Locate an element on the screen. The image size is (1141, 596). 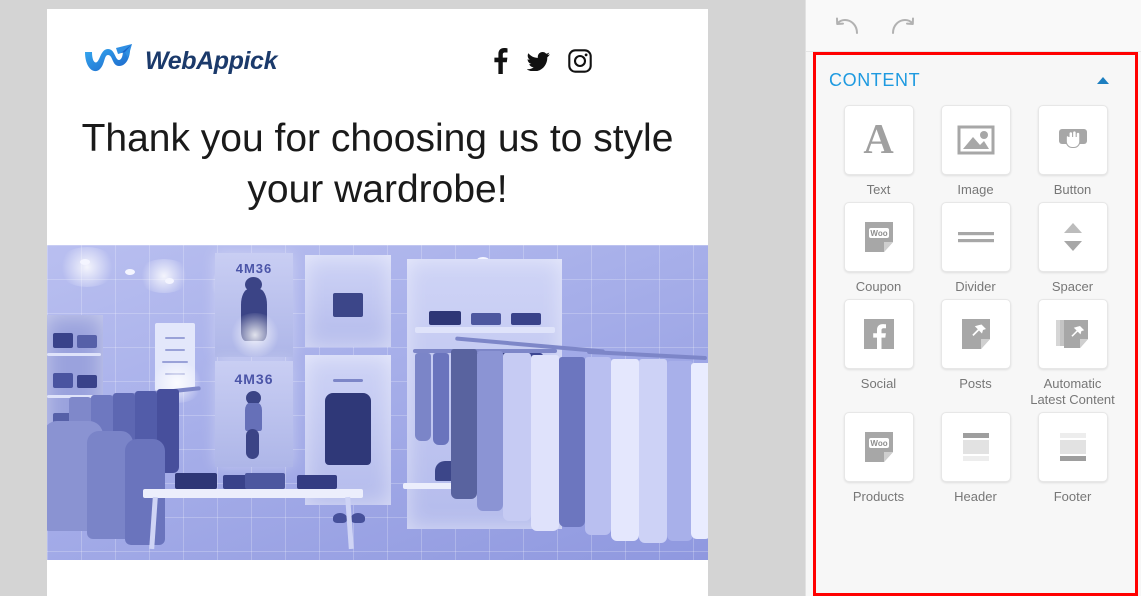
shelf is located at coordinates (74, 354).